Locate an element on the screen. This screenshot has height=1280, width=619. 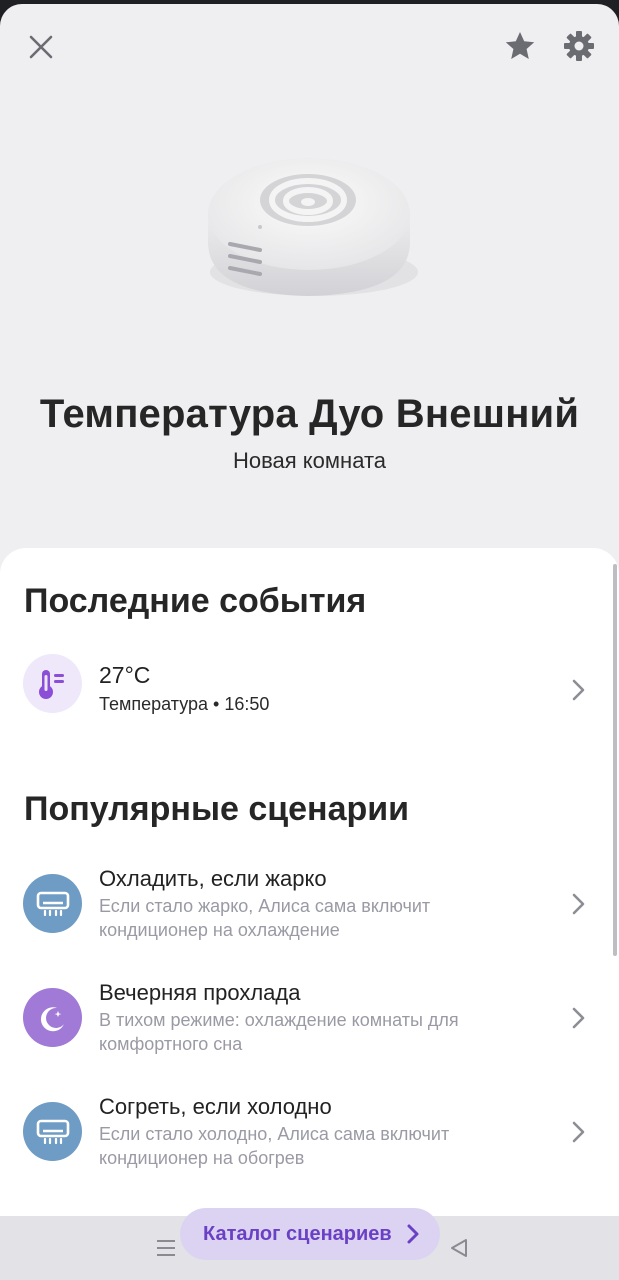
device-room: Новая комната is located at coordinates (309, 460).